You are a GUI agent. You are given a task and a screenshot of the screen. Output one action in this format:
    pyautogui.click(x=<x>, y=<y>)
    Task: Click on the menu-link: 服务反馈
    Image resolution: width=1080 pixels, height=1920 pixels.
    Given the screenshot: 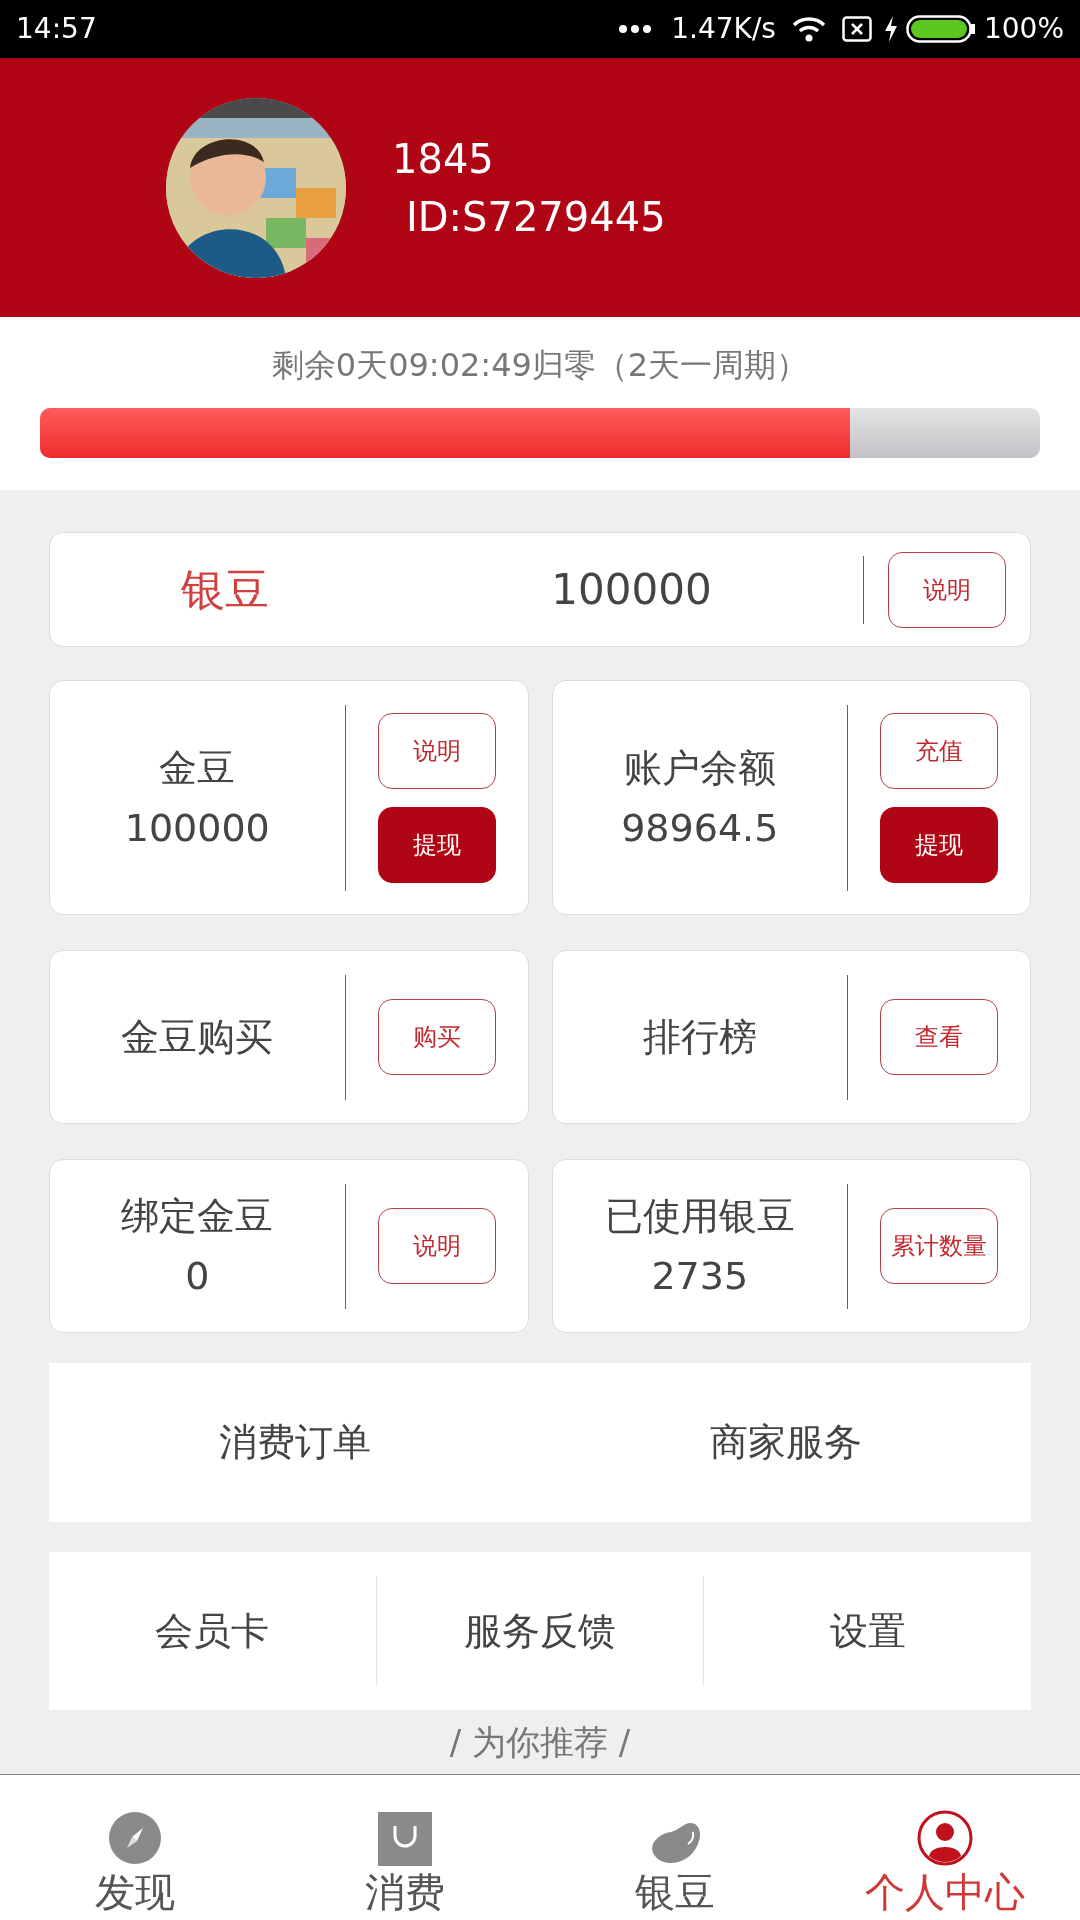 What is the action you would take?
    pyautogui.click(x=540, y=1631)
    